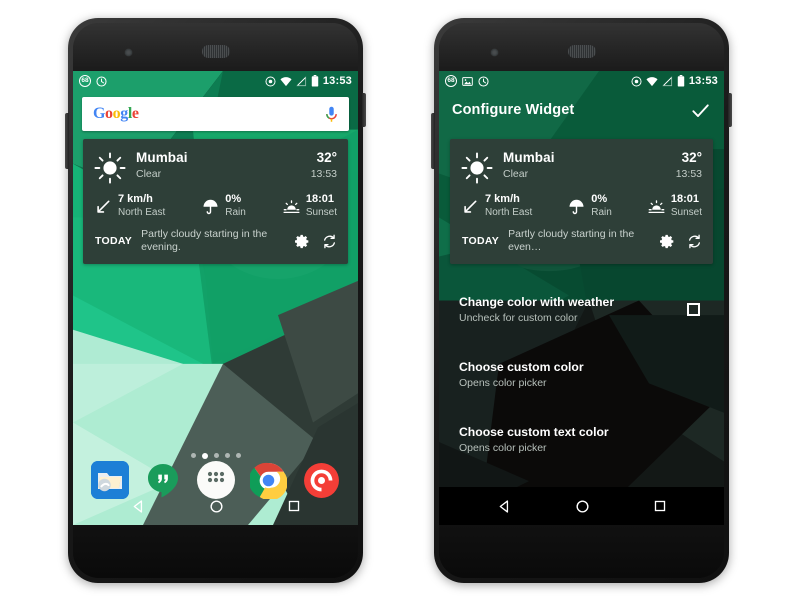  I want to click on wind-value: 7 km/h, so click(135, 199).